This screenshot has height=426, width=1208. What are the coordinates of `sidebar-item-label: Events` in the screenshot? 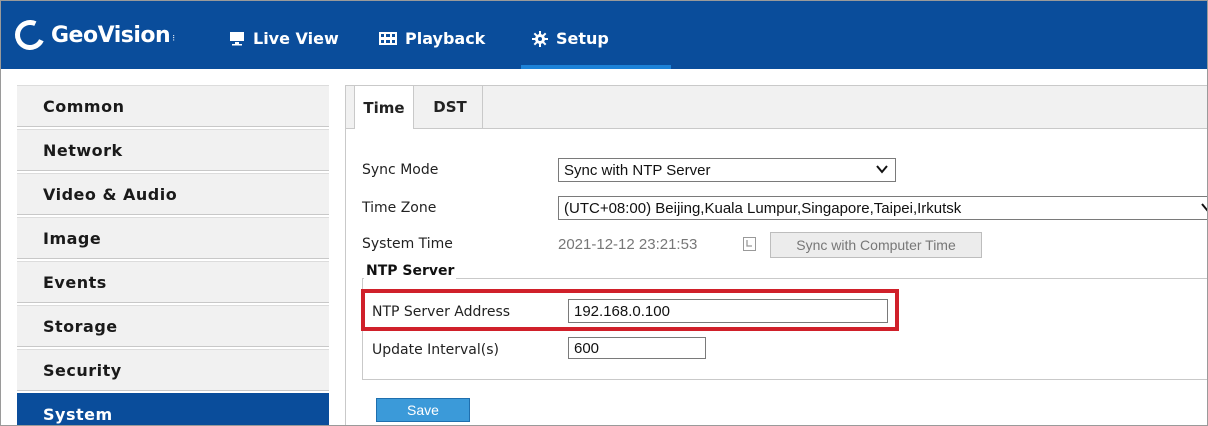 It's located at (75, 282).